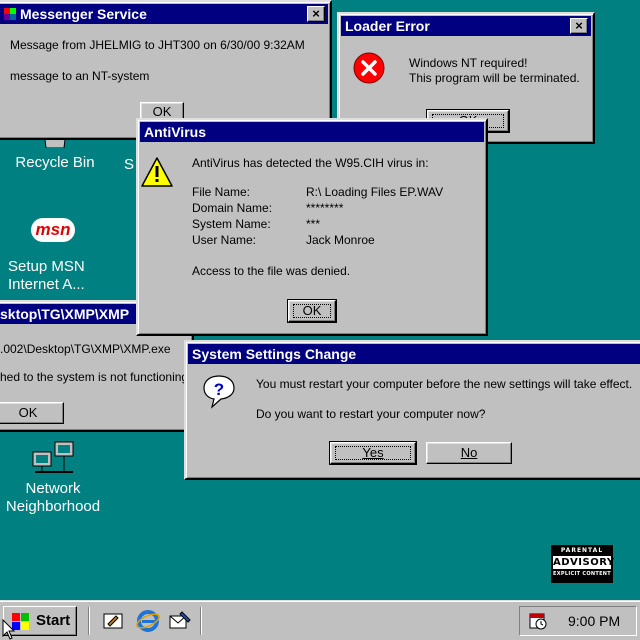  What do you see at coordinates (221, 192) in the screenshot?
I see `field-label-file-name: File Name:` at bounding box center [221, 192].